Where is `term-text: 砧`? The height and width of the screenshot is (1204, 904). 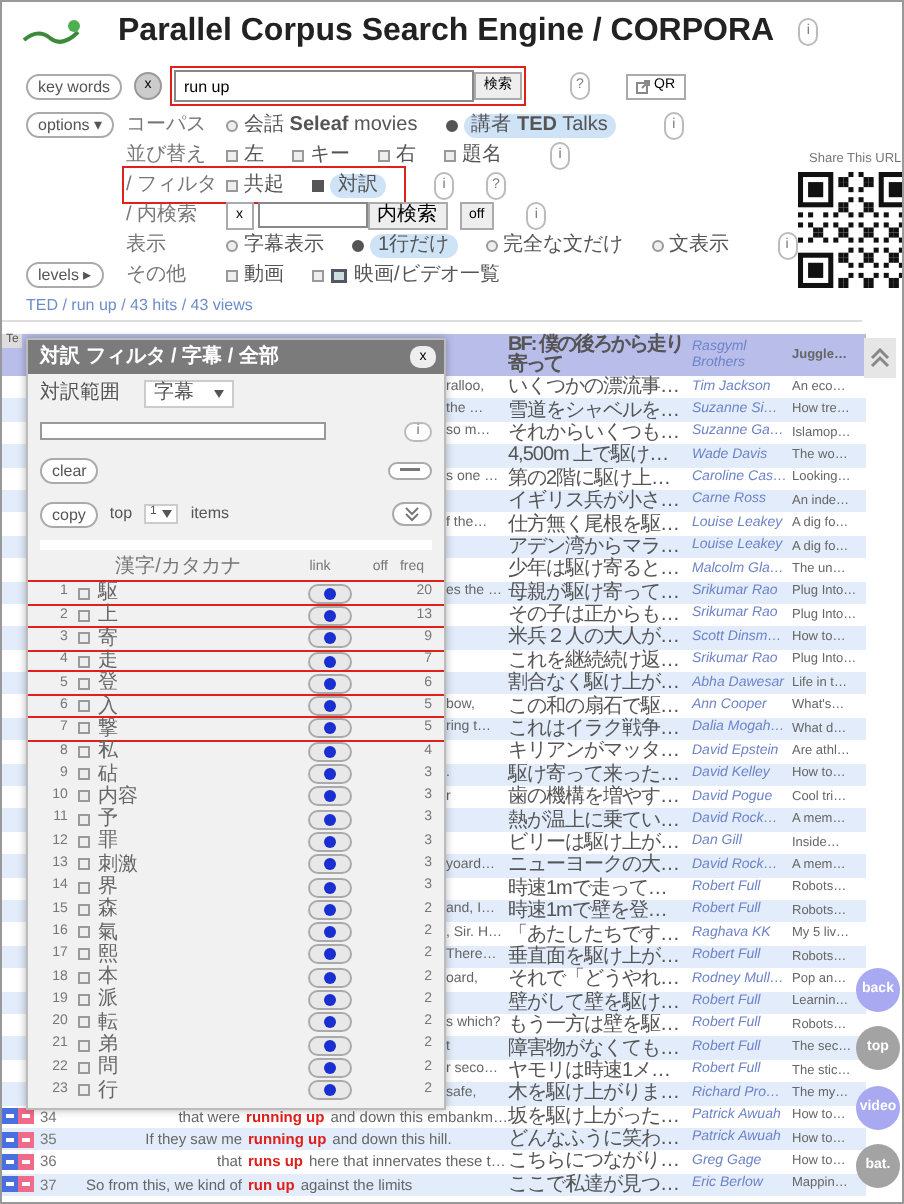 term-text: 砧 is located at coordinates (106, 774).